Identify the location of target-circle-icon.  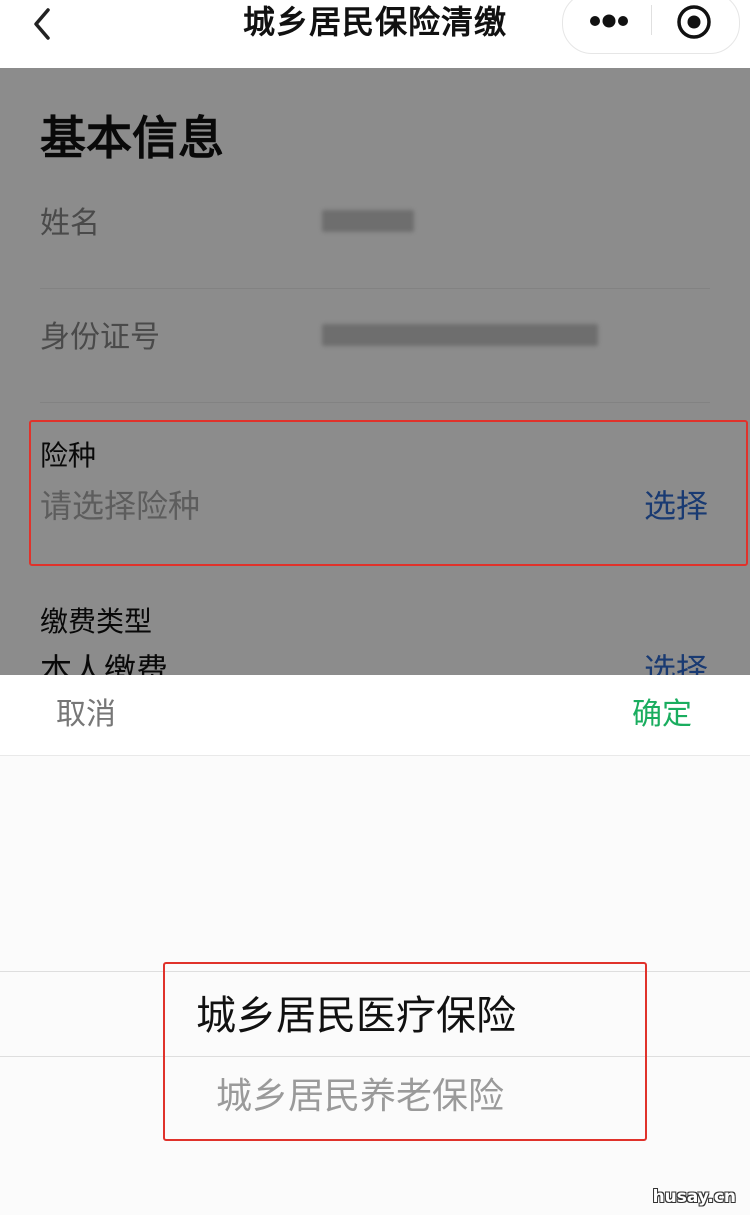
(694, 22).